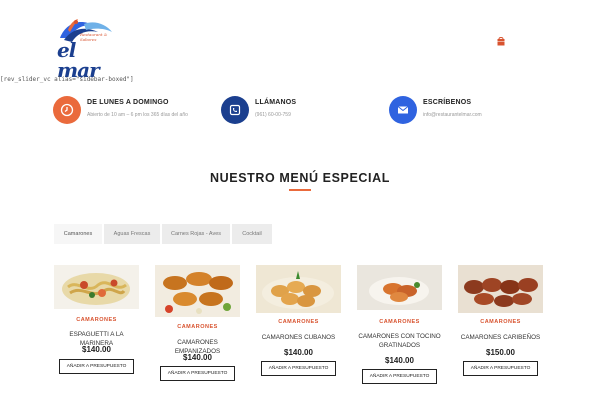  I want to click on info-email-title: ESCRÍBENOS, so click(447, 102).